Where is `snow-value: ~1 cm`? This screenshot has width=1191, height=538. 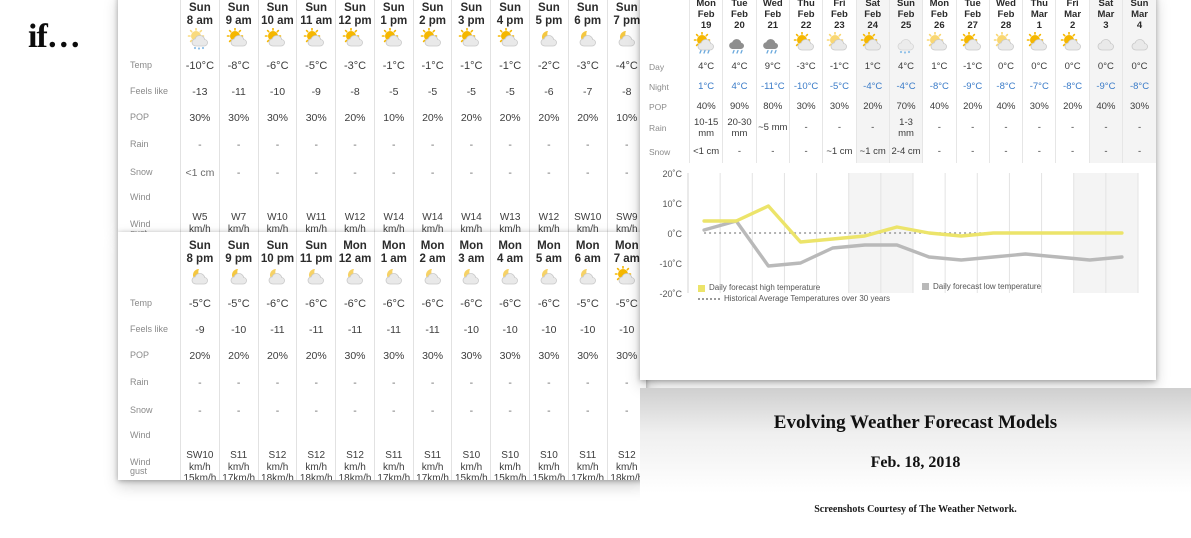
snow-value: ~1 cm is located at coordinates (872, 151).